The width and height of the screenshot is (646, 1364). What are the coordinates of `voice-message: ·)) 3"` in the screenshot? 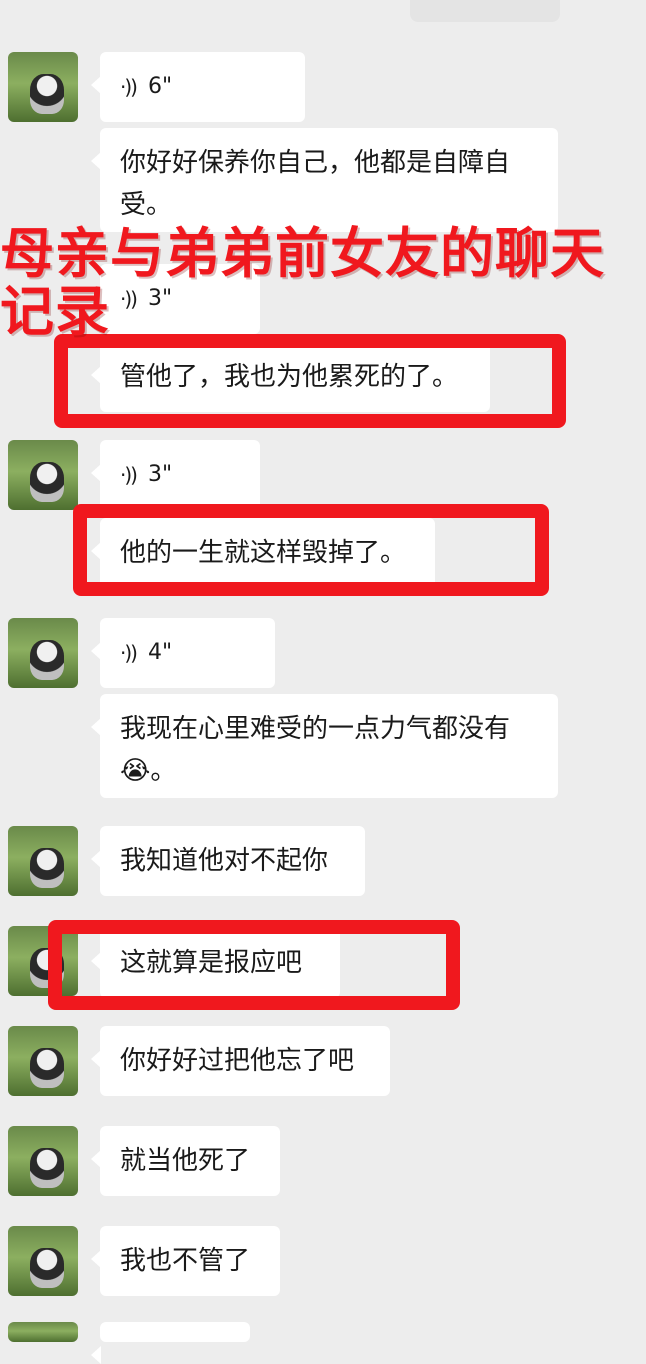 It's located at (175, 475).